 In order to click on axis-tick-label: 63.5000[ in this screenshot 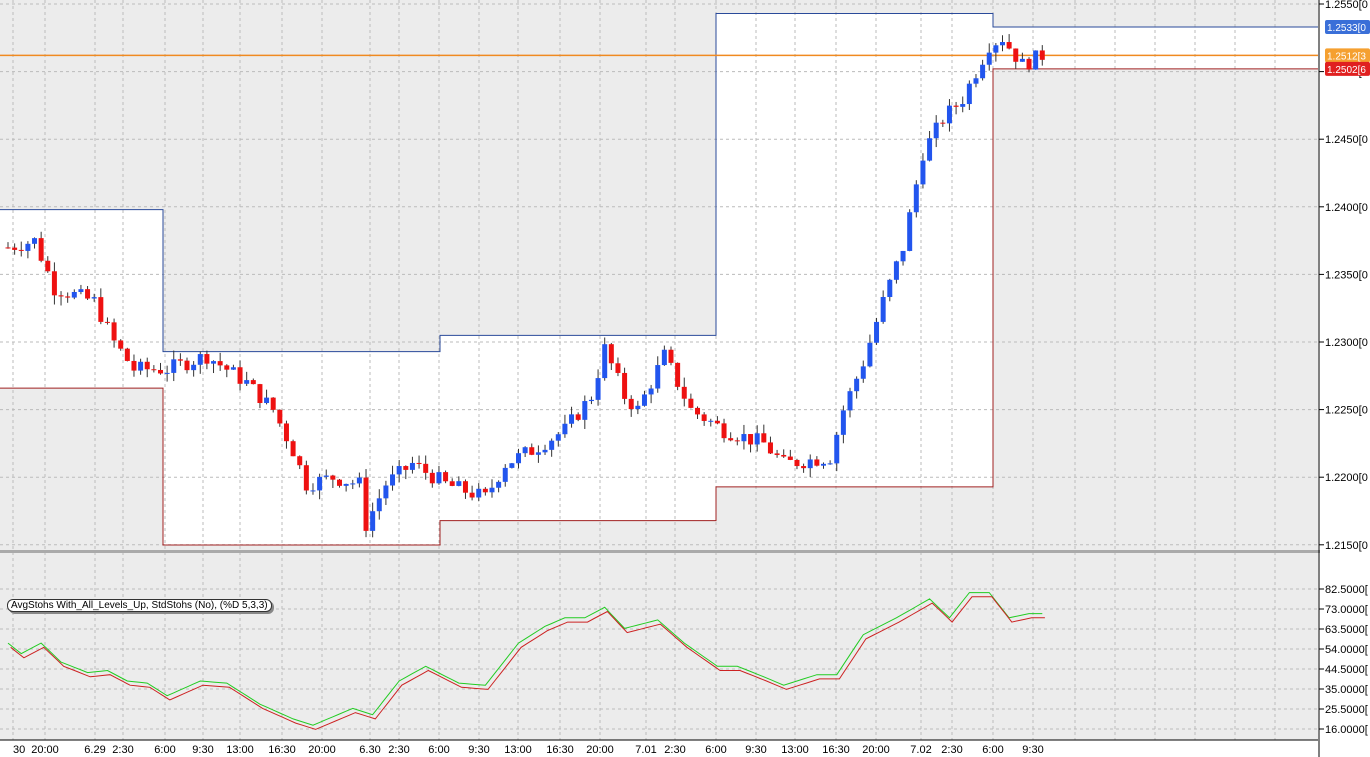, I will do `click(1346, 630)`.